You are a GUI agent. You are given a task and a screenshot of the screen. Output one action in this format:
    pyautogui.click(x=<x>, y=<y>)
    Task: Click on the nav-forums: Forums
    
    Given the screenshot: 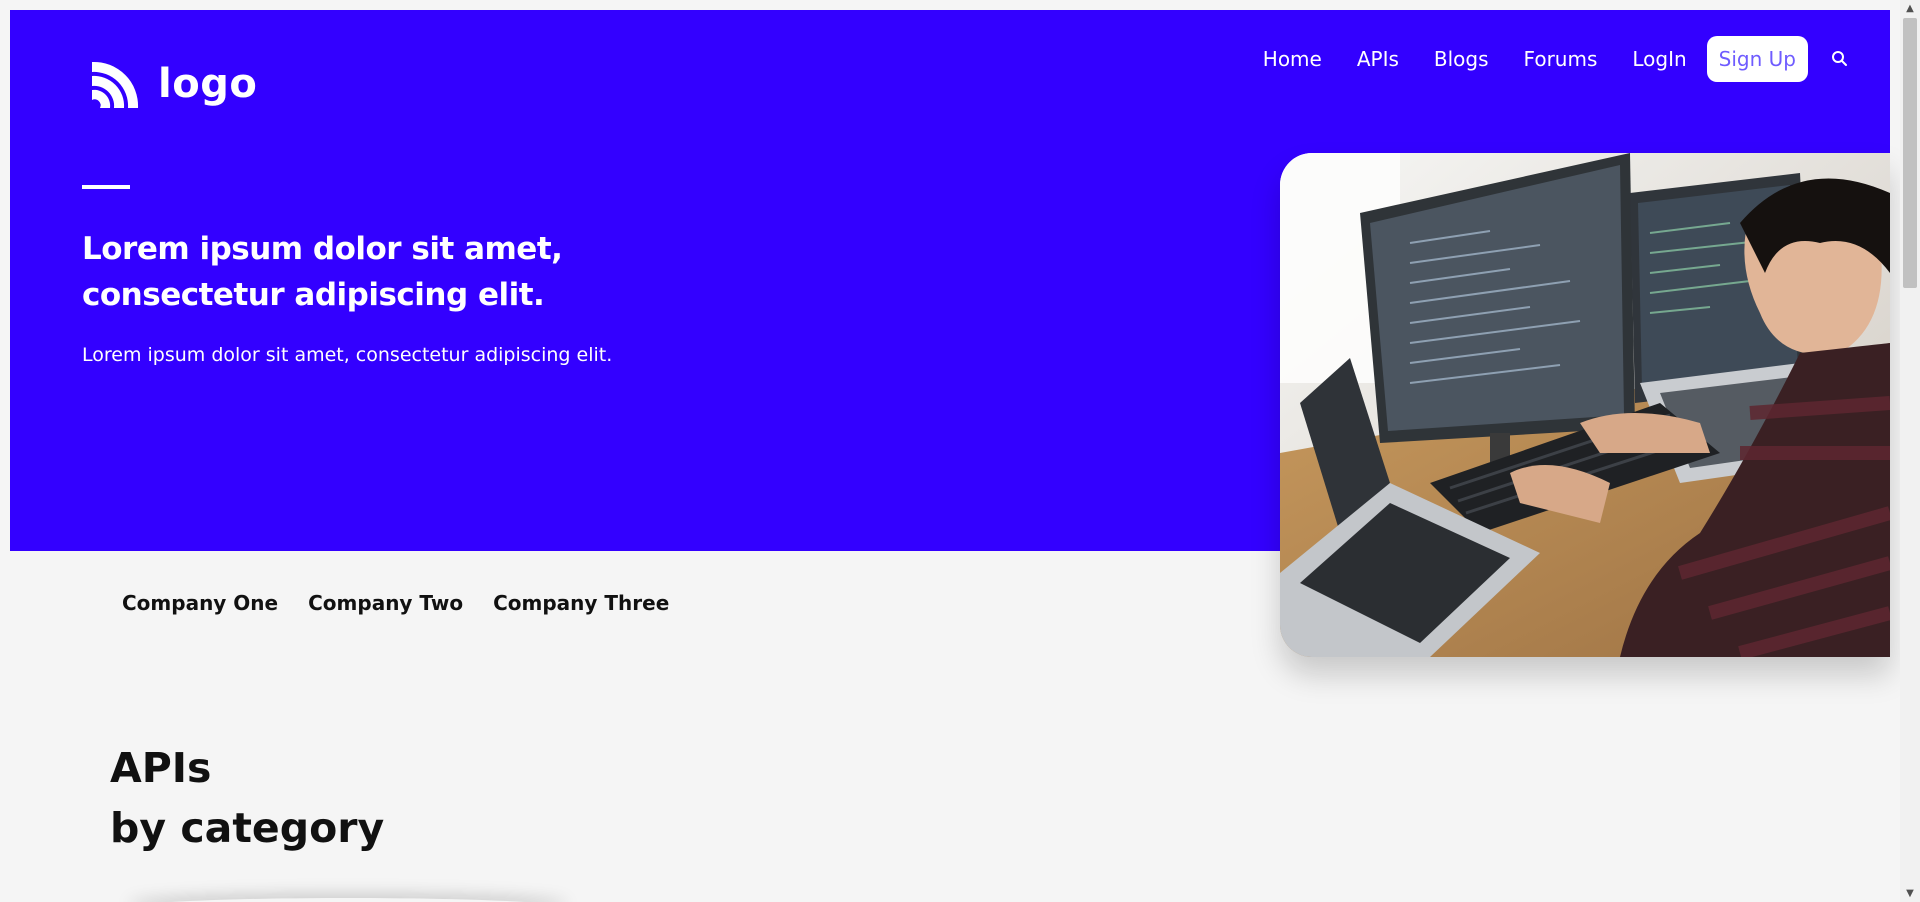 What is the action you would take?
    pyautogui.click(x=1561, y=59)
    